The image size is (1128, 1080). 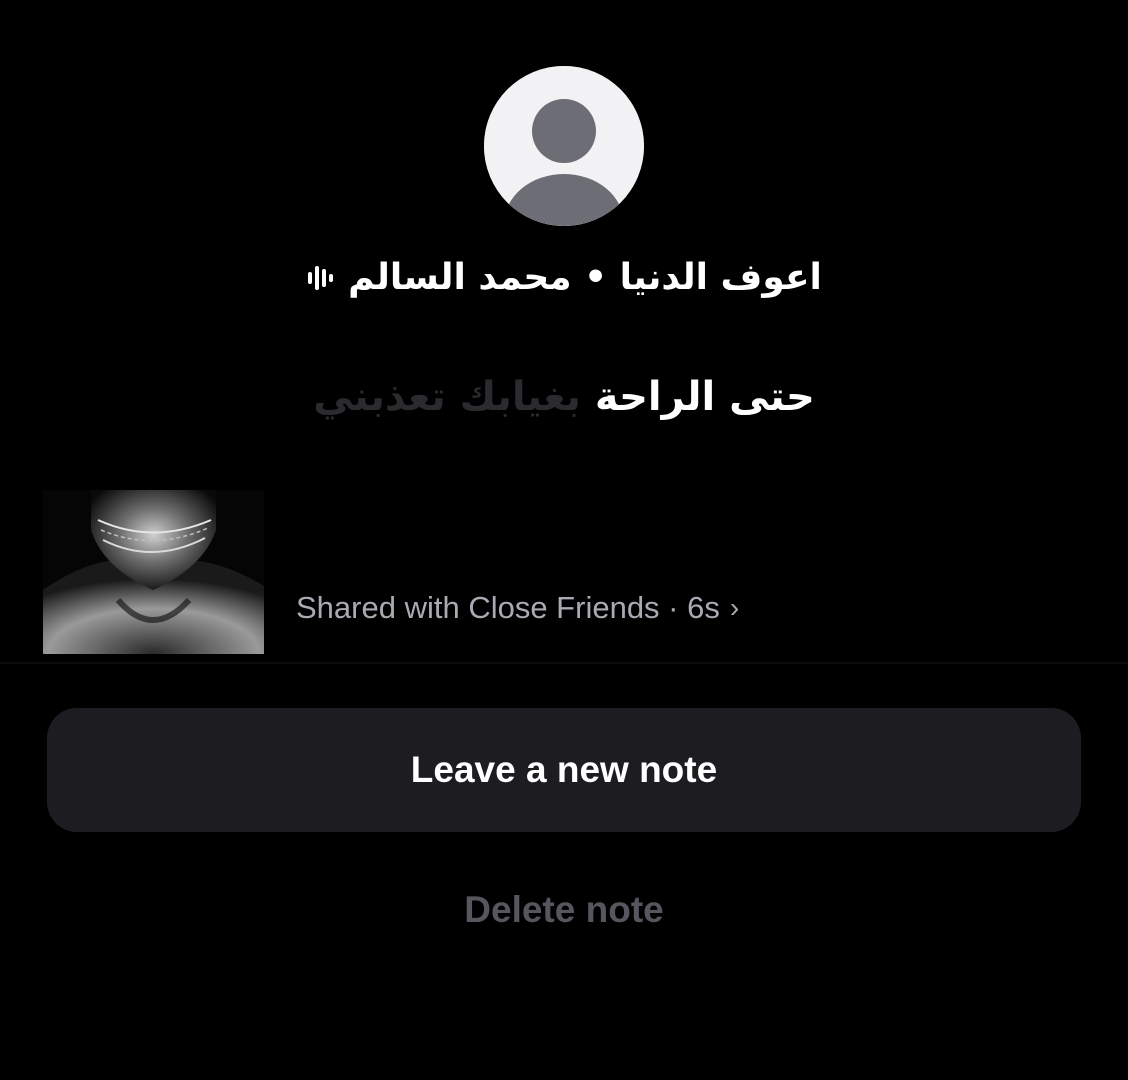 I want to click on chevron-right-icon: ›, so click(x=734, y=607).